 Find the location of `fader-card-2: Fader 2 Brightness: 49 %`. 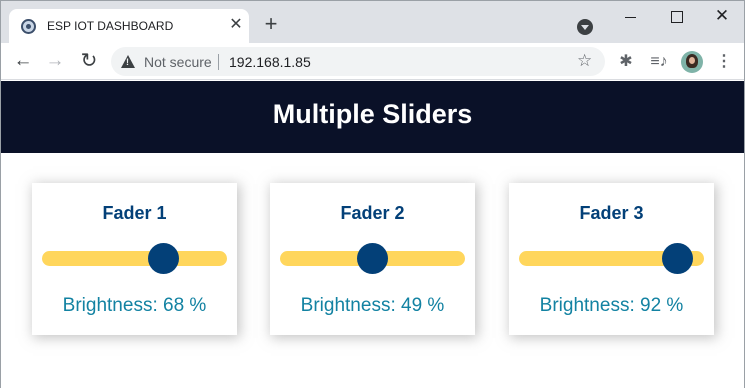

fader-card-2: Fader 2 Brightness: 49 % is located at coordinates (372, 259).